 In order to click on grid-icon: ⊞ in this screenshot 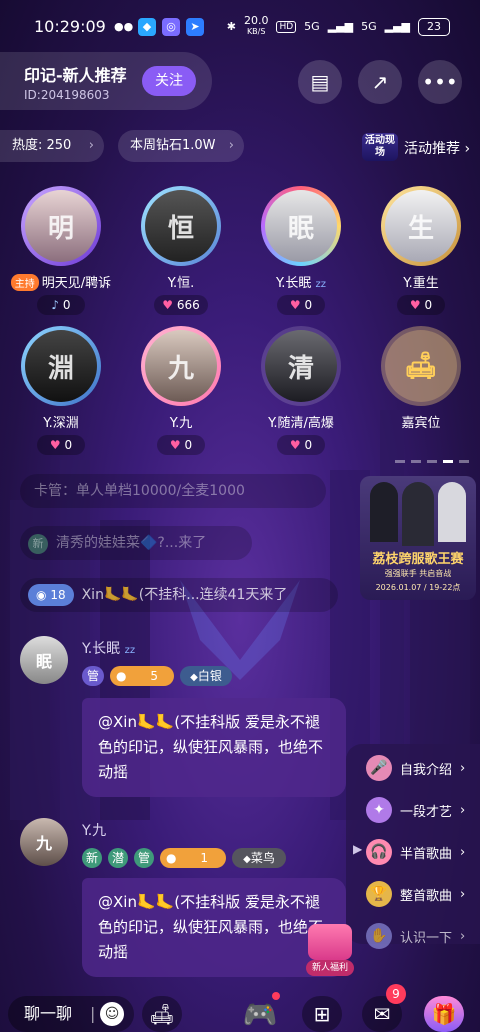, I will do `click(322, 1014)`.